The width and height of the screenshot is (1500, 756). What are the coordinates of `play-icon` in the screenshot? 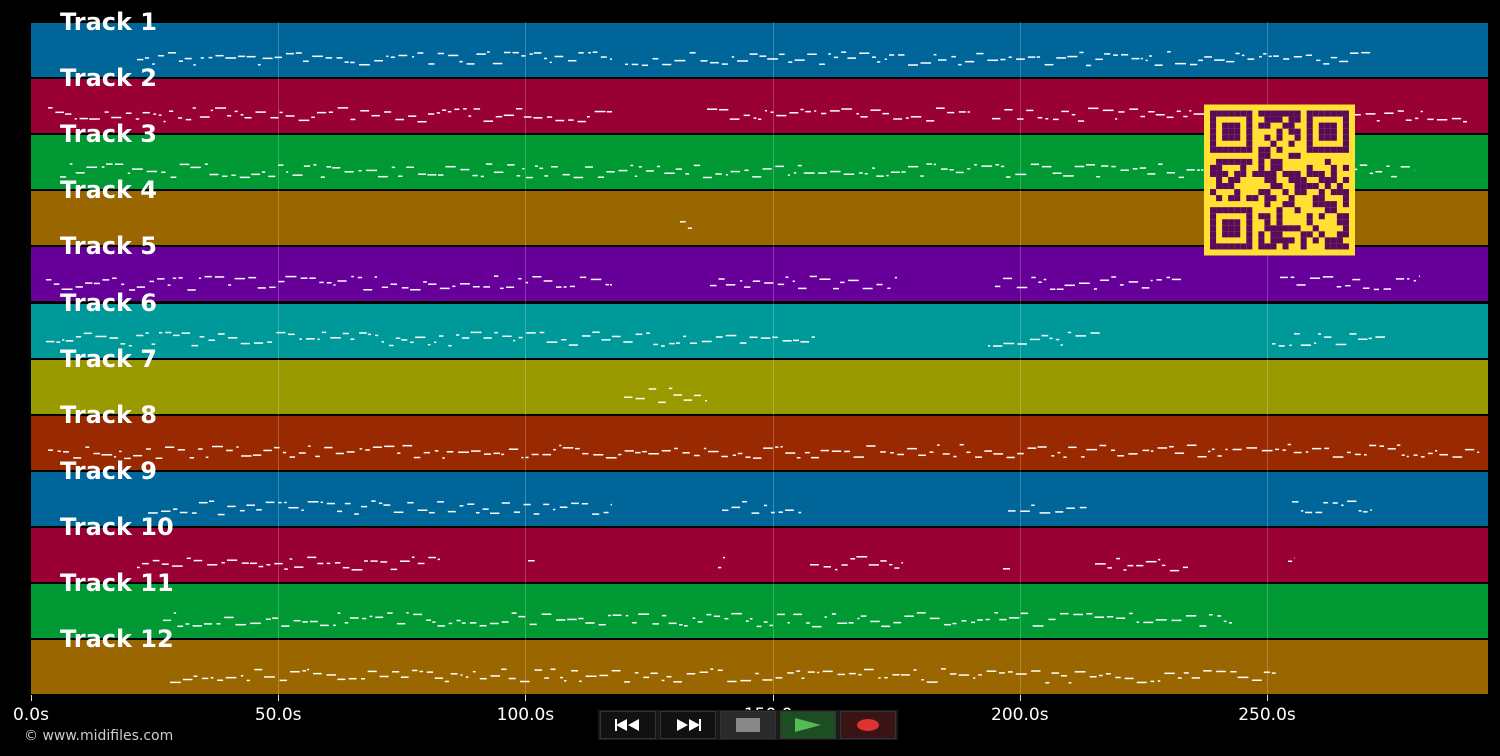 It's located at (808, 725).